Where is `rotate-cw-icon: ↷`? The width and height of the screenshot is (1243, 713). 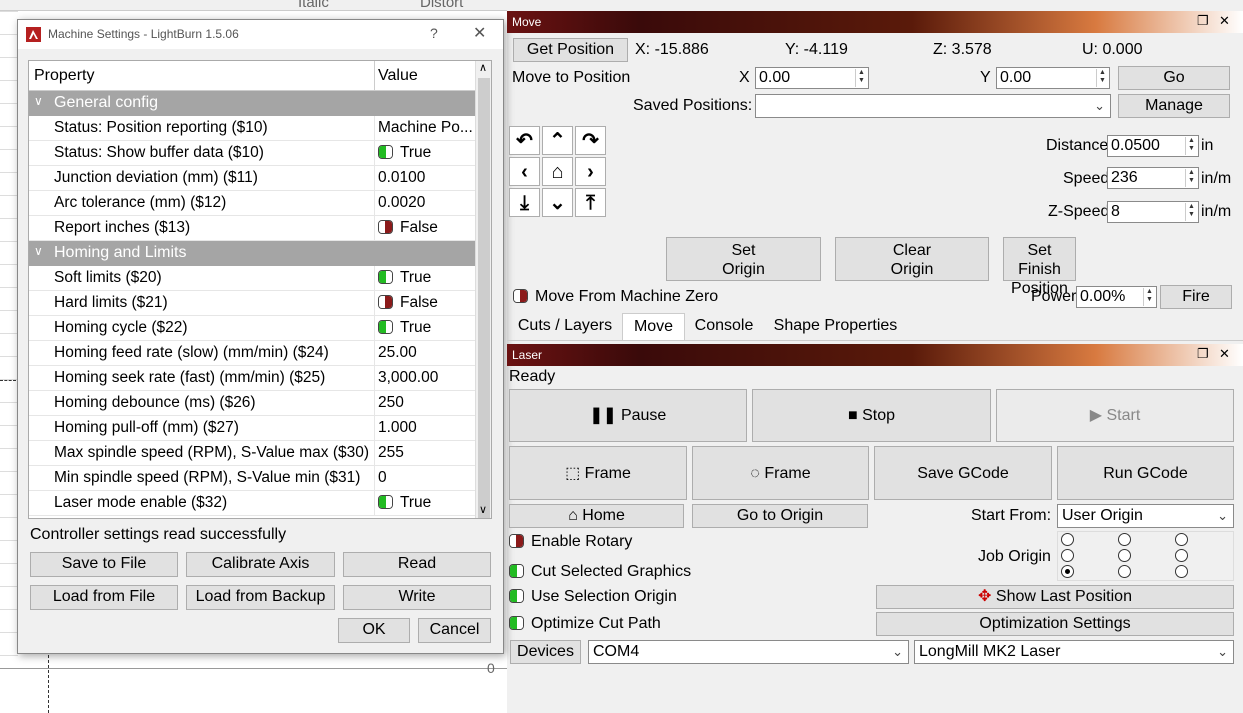
rotate-cw-icon: ↷ is located at coordinates (590, 140).